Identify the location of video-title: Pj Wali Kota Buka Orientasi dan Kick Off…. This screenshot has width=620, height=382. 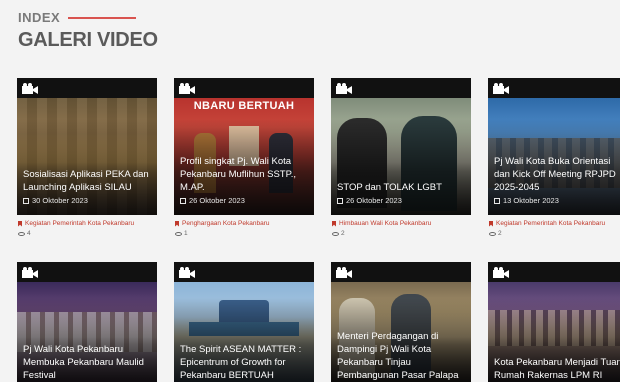
(557, 174).